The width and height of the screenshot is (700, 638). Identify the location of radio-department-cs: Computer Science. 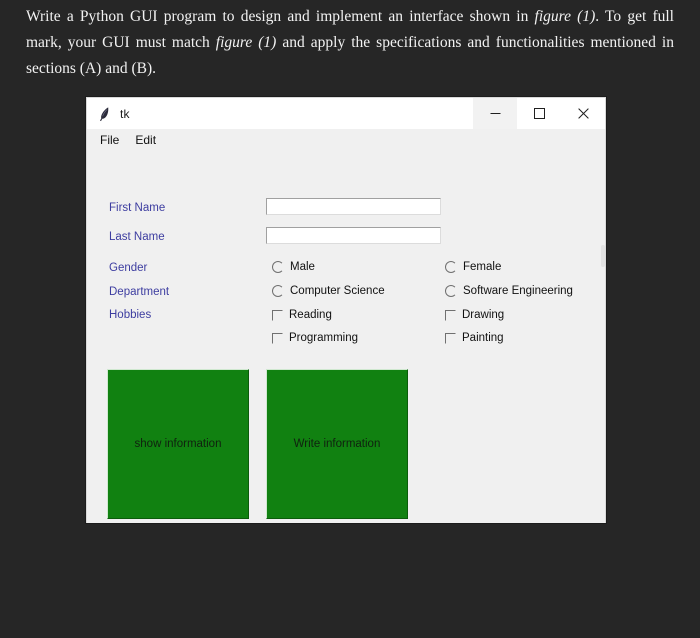
(328, 291).